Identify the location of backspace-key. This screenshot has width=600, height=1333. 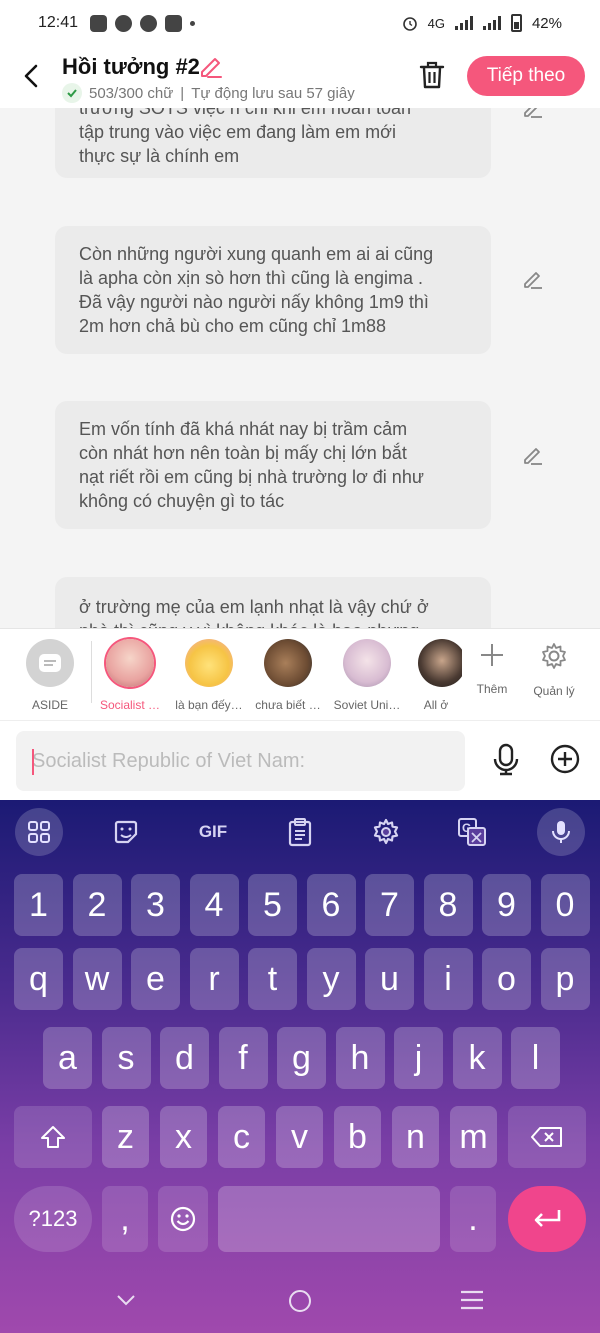
(547, 1137).